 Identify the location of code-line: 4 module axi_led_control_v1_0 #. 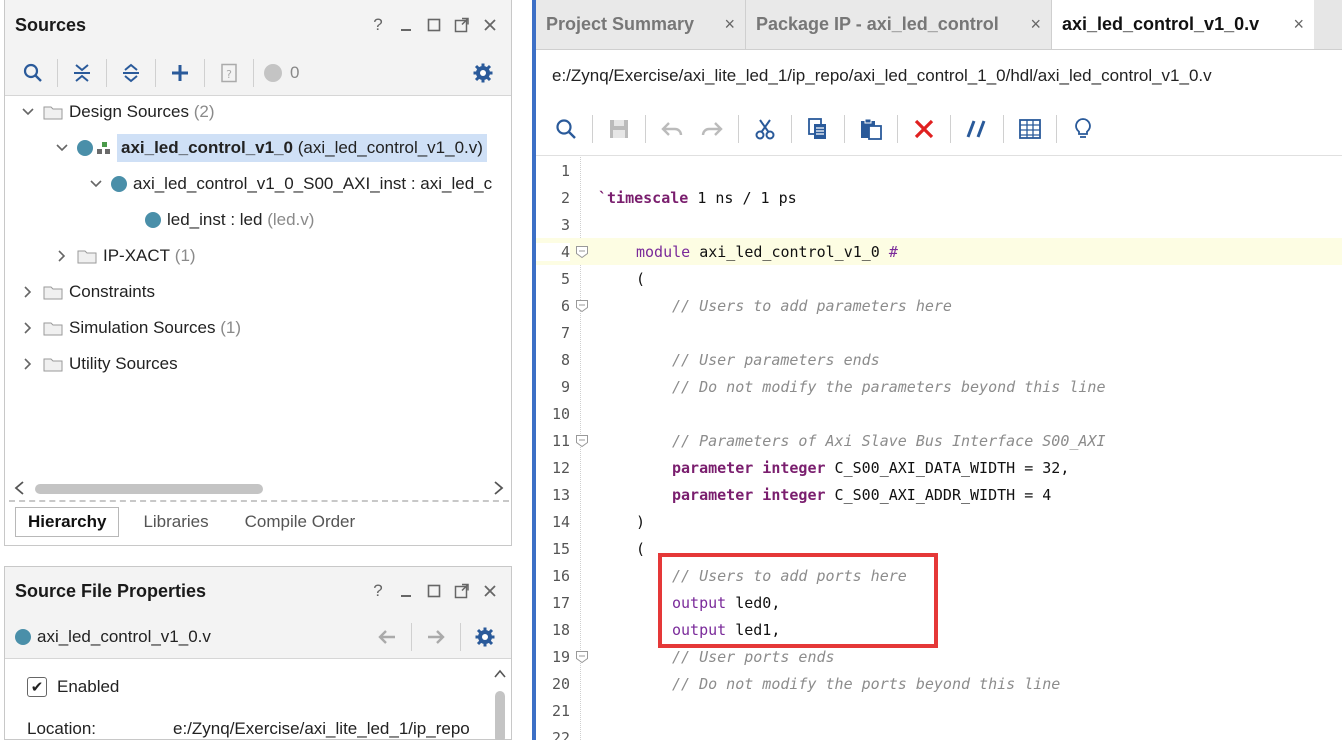
(939, 251).